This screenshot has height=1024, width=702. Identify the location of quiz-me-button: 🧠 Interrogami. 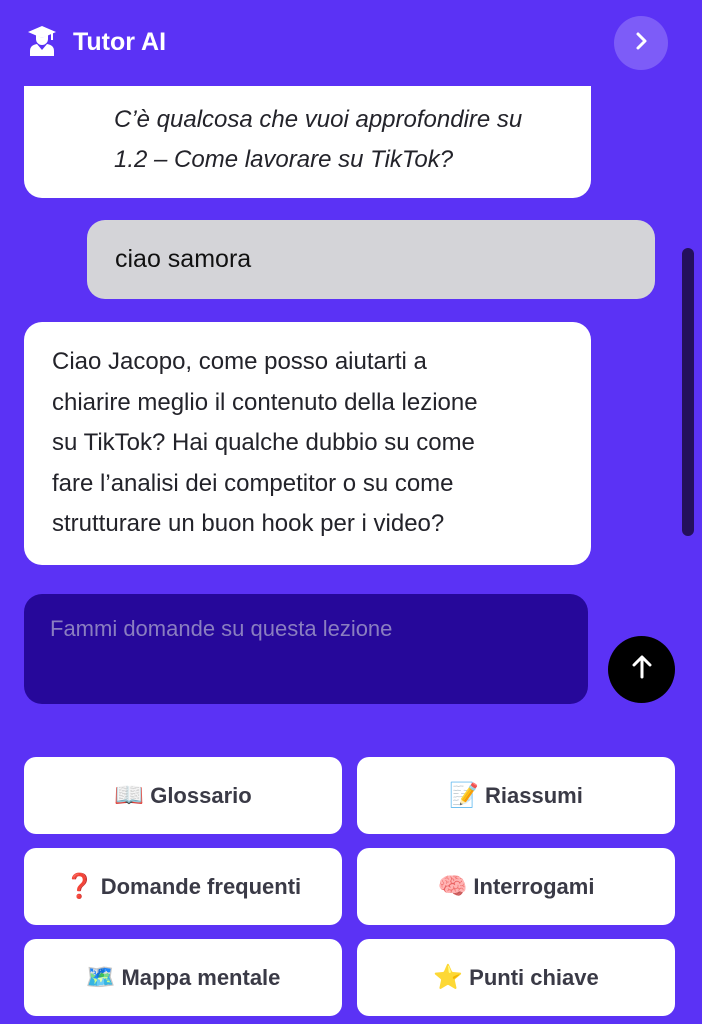
(516, 886).